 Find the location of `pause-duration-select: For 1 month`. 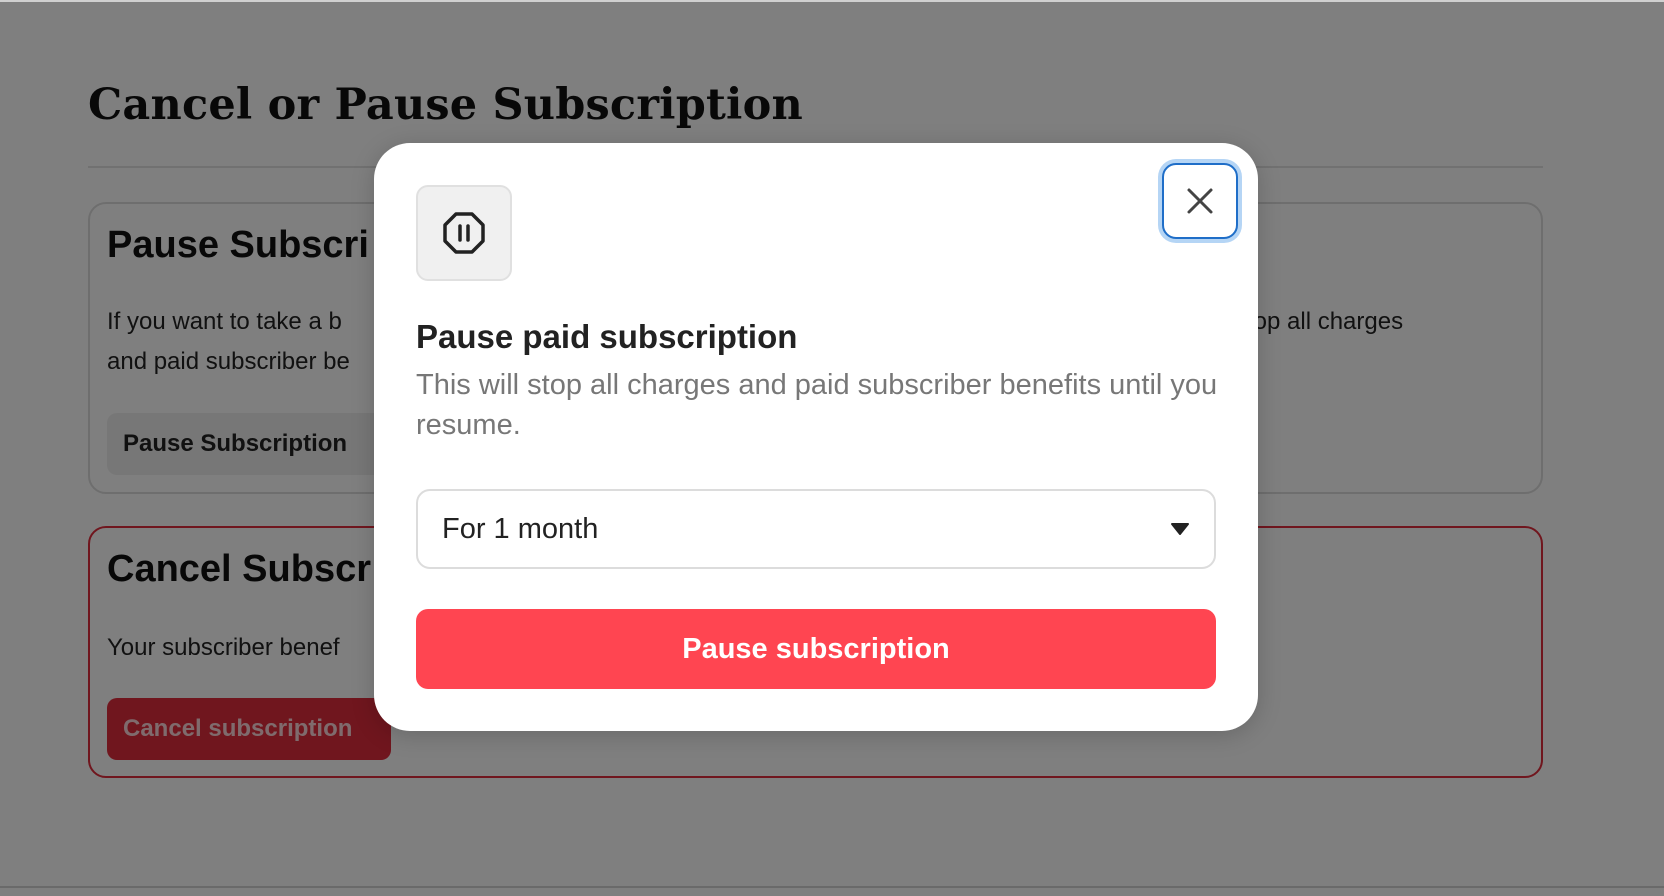

pause-duration-select: For 1 month is located at coordinates (816, 529).